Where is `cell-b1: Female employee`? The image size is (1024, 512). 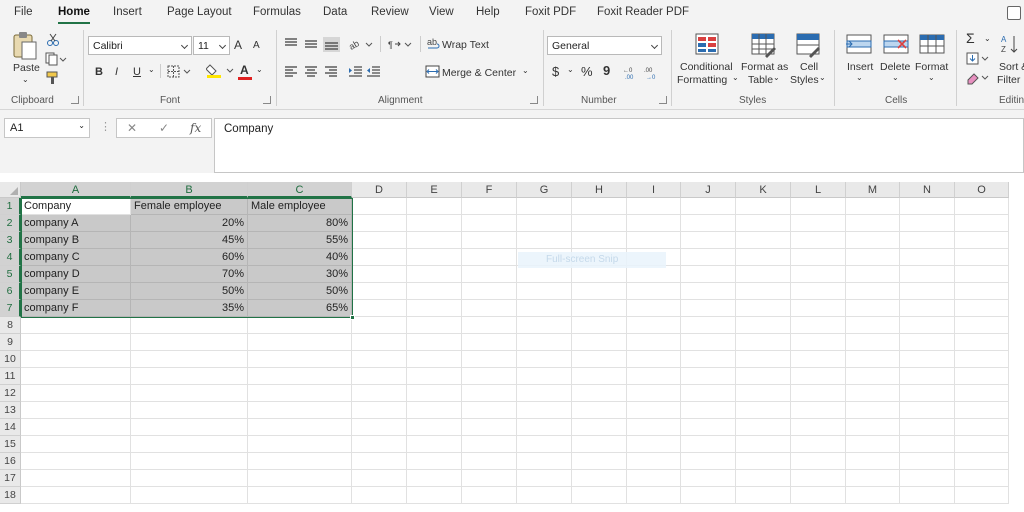 cell-b1: Female employee is located at coordinates (189, 206).